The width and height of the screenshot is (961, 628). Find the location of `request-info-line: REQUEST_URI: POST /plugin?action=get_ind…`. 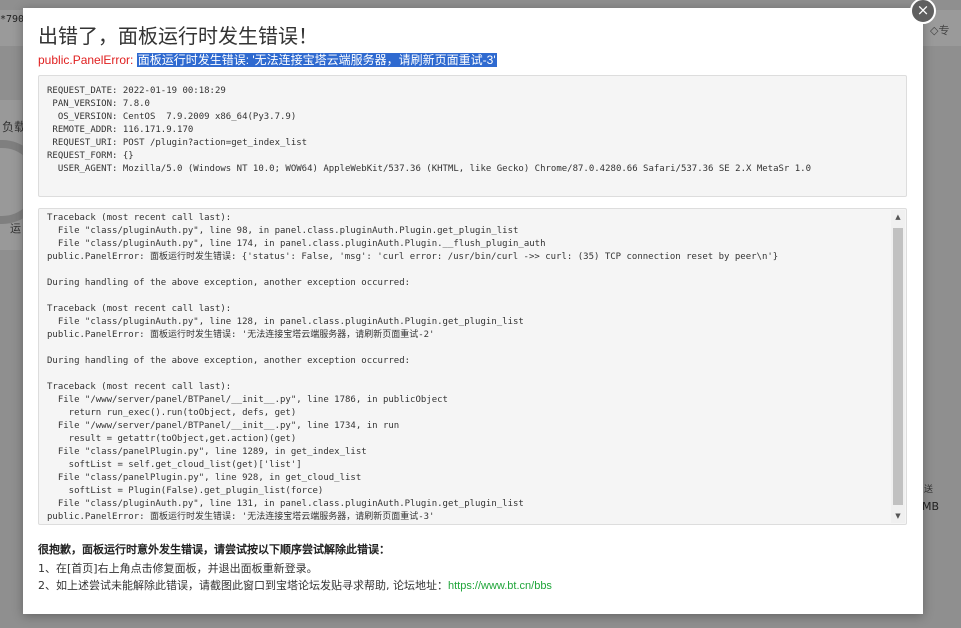

request-info-line: REQUEST_URI: POST /plugin?action=get_ind… is located at coordinates (177, 143).